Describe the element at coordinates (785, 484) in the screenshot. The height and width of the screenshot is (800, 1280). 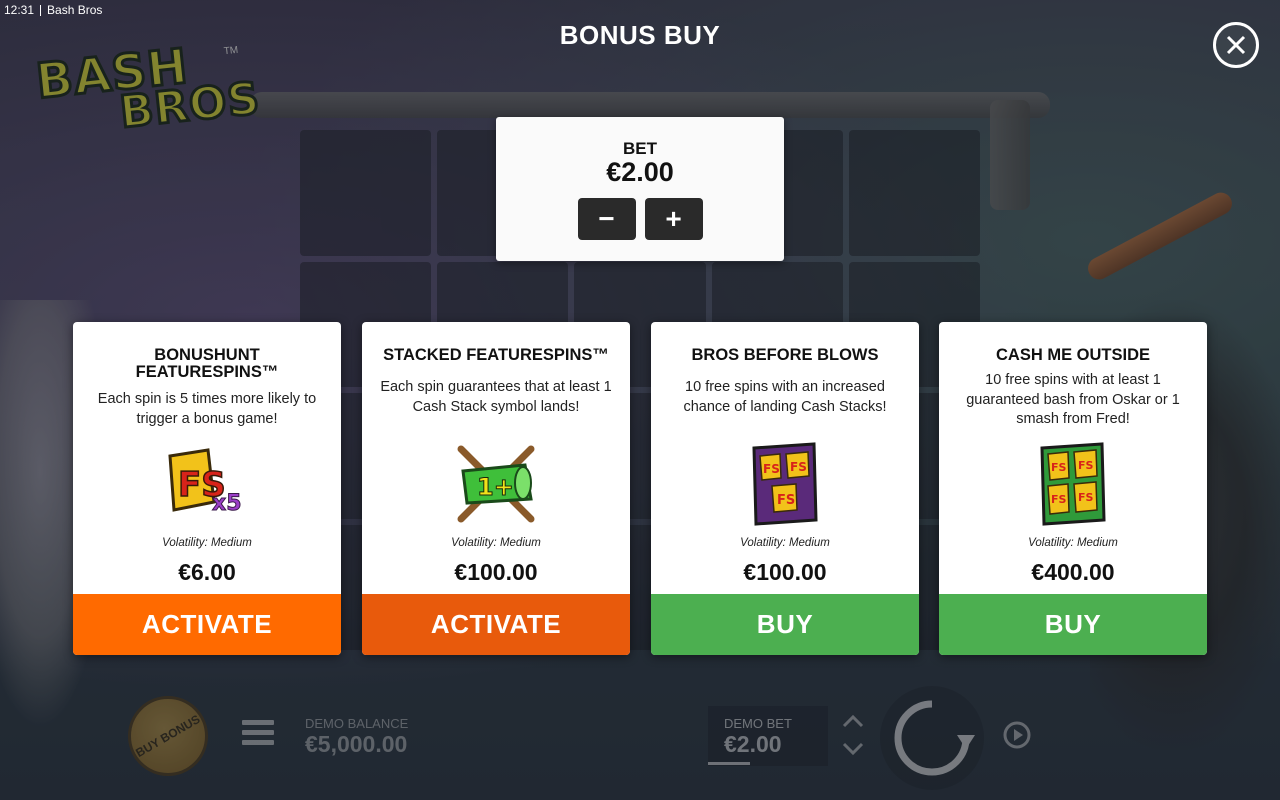
I see `purple-fs-tile-icon: FS FS FS` at that location.